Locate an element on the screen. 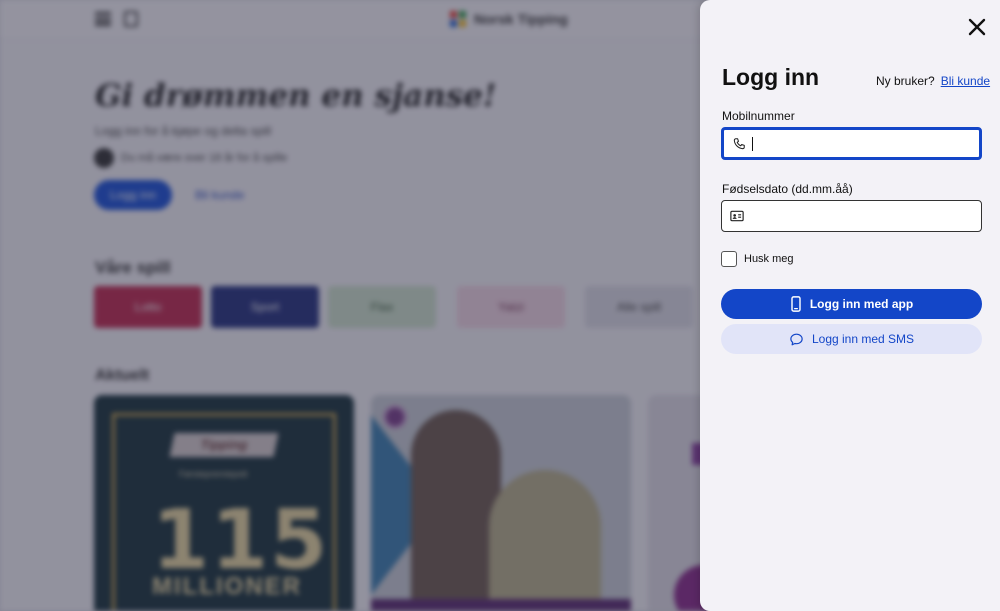  close-button is located at coordinates (977, 27).